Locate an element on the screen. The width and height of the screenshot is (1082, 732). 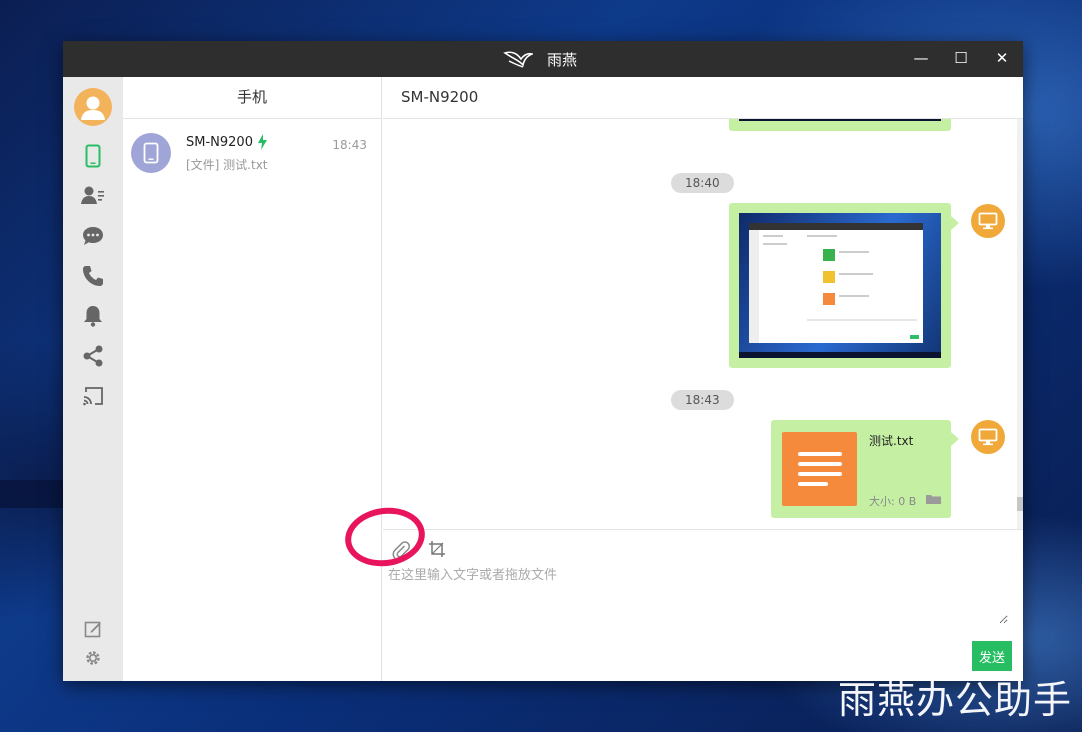
user-avatar is located at coordinates (93, 107).